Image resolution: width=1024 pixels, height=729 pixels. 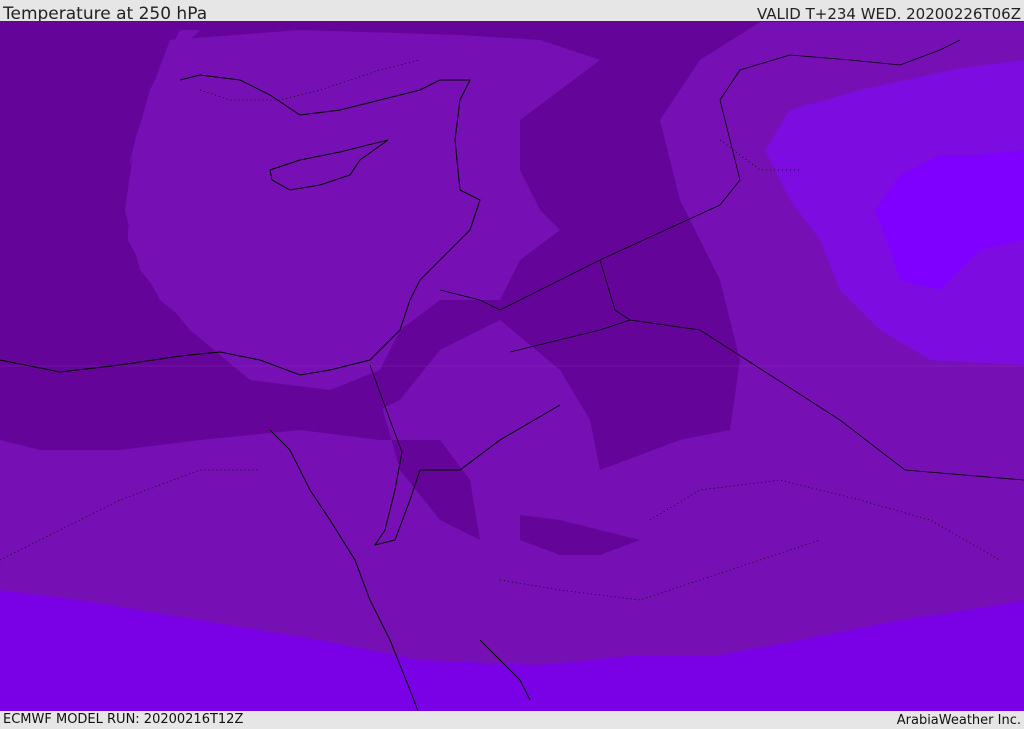 What do you see at coordinates (958, 720) in the screenshot?
I see `credit-label: ArabiaWeather Inc.` at bounding box center [958, 720].